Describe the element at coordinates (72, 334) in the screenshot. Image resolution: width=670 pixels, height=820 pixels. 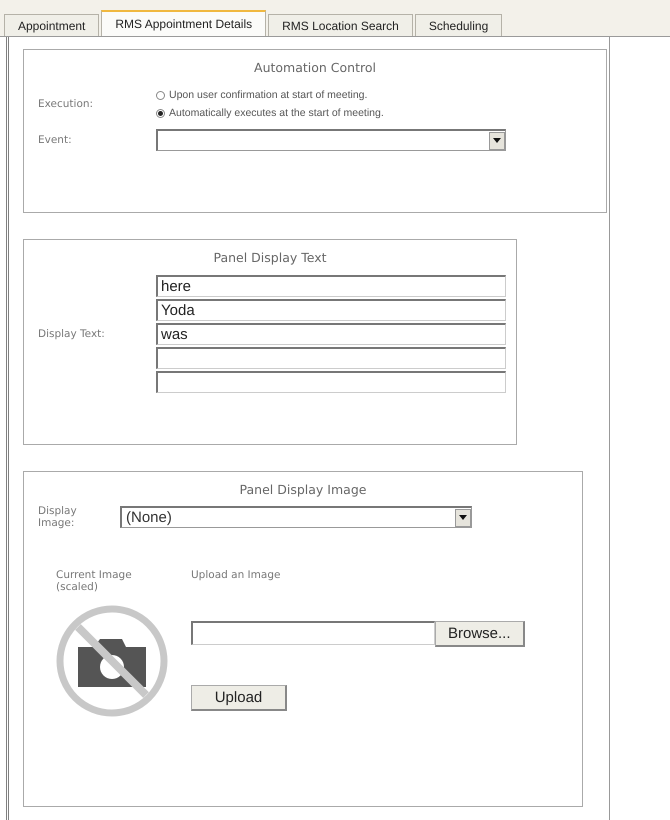
I see `field-label: Display Text:` at that location.